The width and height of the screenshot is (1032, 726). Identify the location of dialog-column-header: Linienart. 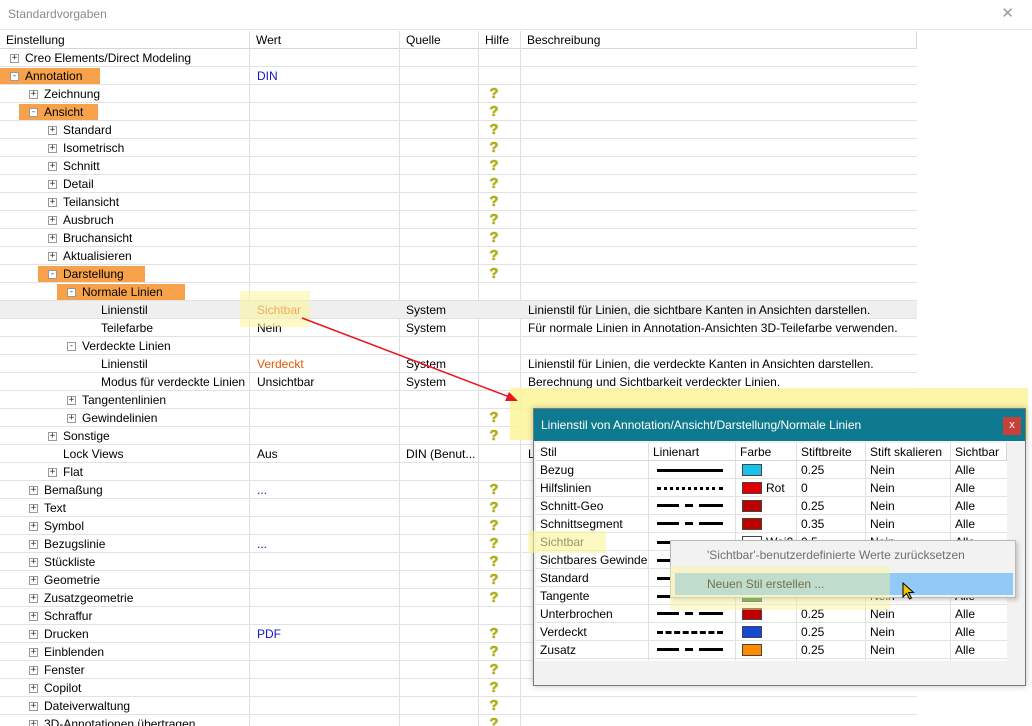
(692, 452).